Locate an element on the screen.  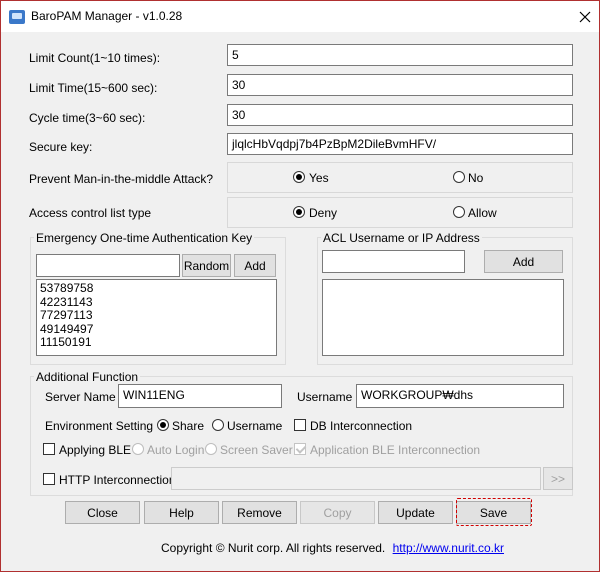
limit-time-input: 30 is located at coordinates (400, 85).